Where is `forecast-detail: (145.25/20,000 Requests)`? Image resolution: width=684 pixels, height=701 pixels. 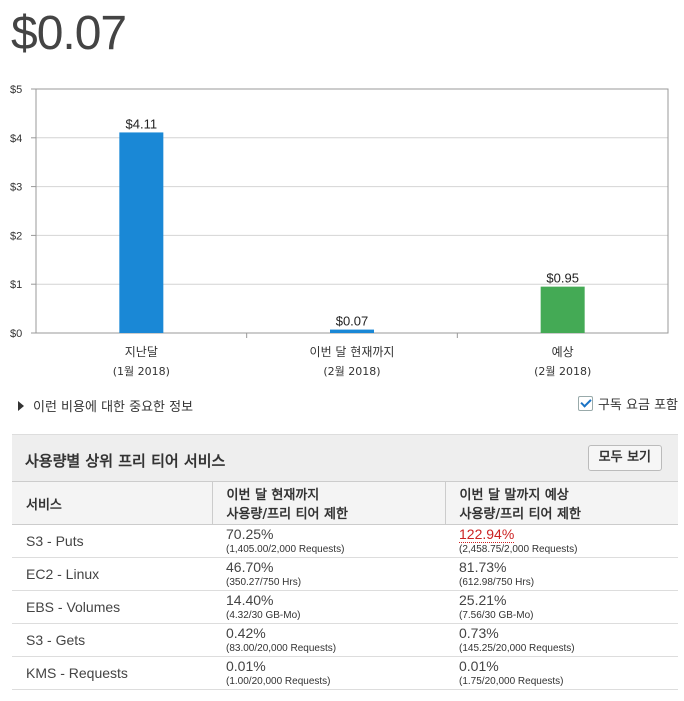 forecast-detail: (145.25/20,000 Requests) is located at coordinates (517, 648).